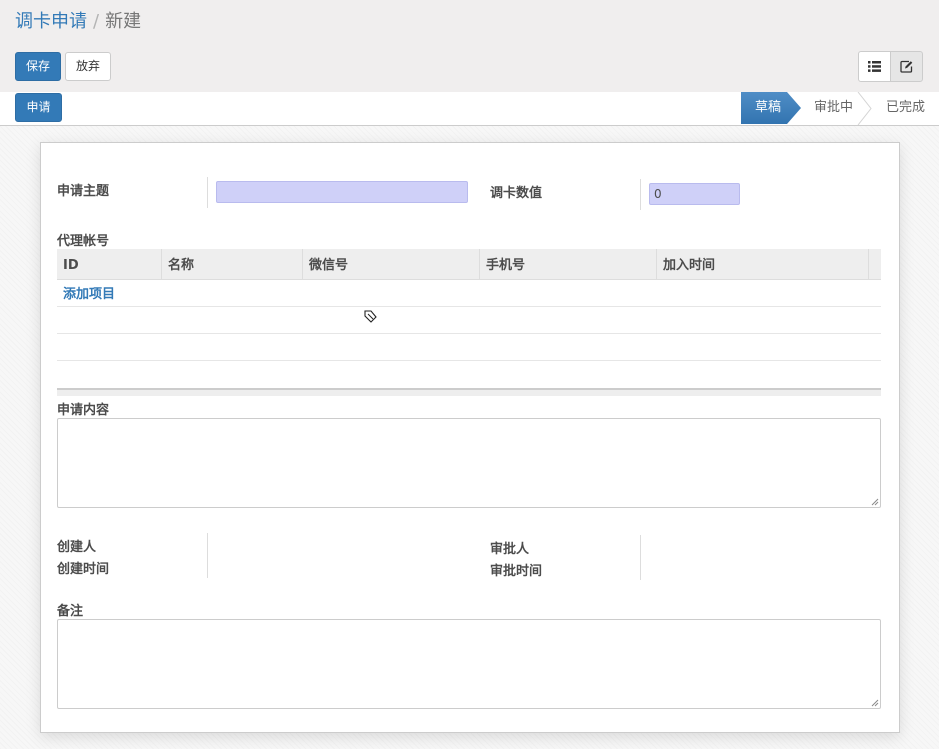  I want to click on stage-draft: 草稿, so click(771, 108).